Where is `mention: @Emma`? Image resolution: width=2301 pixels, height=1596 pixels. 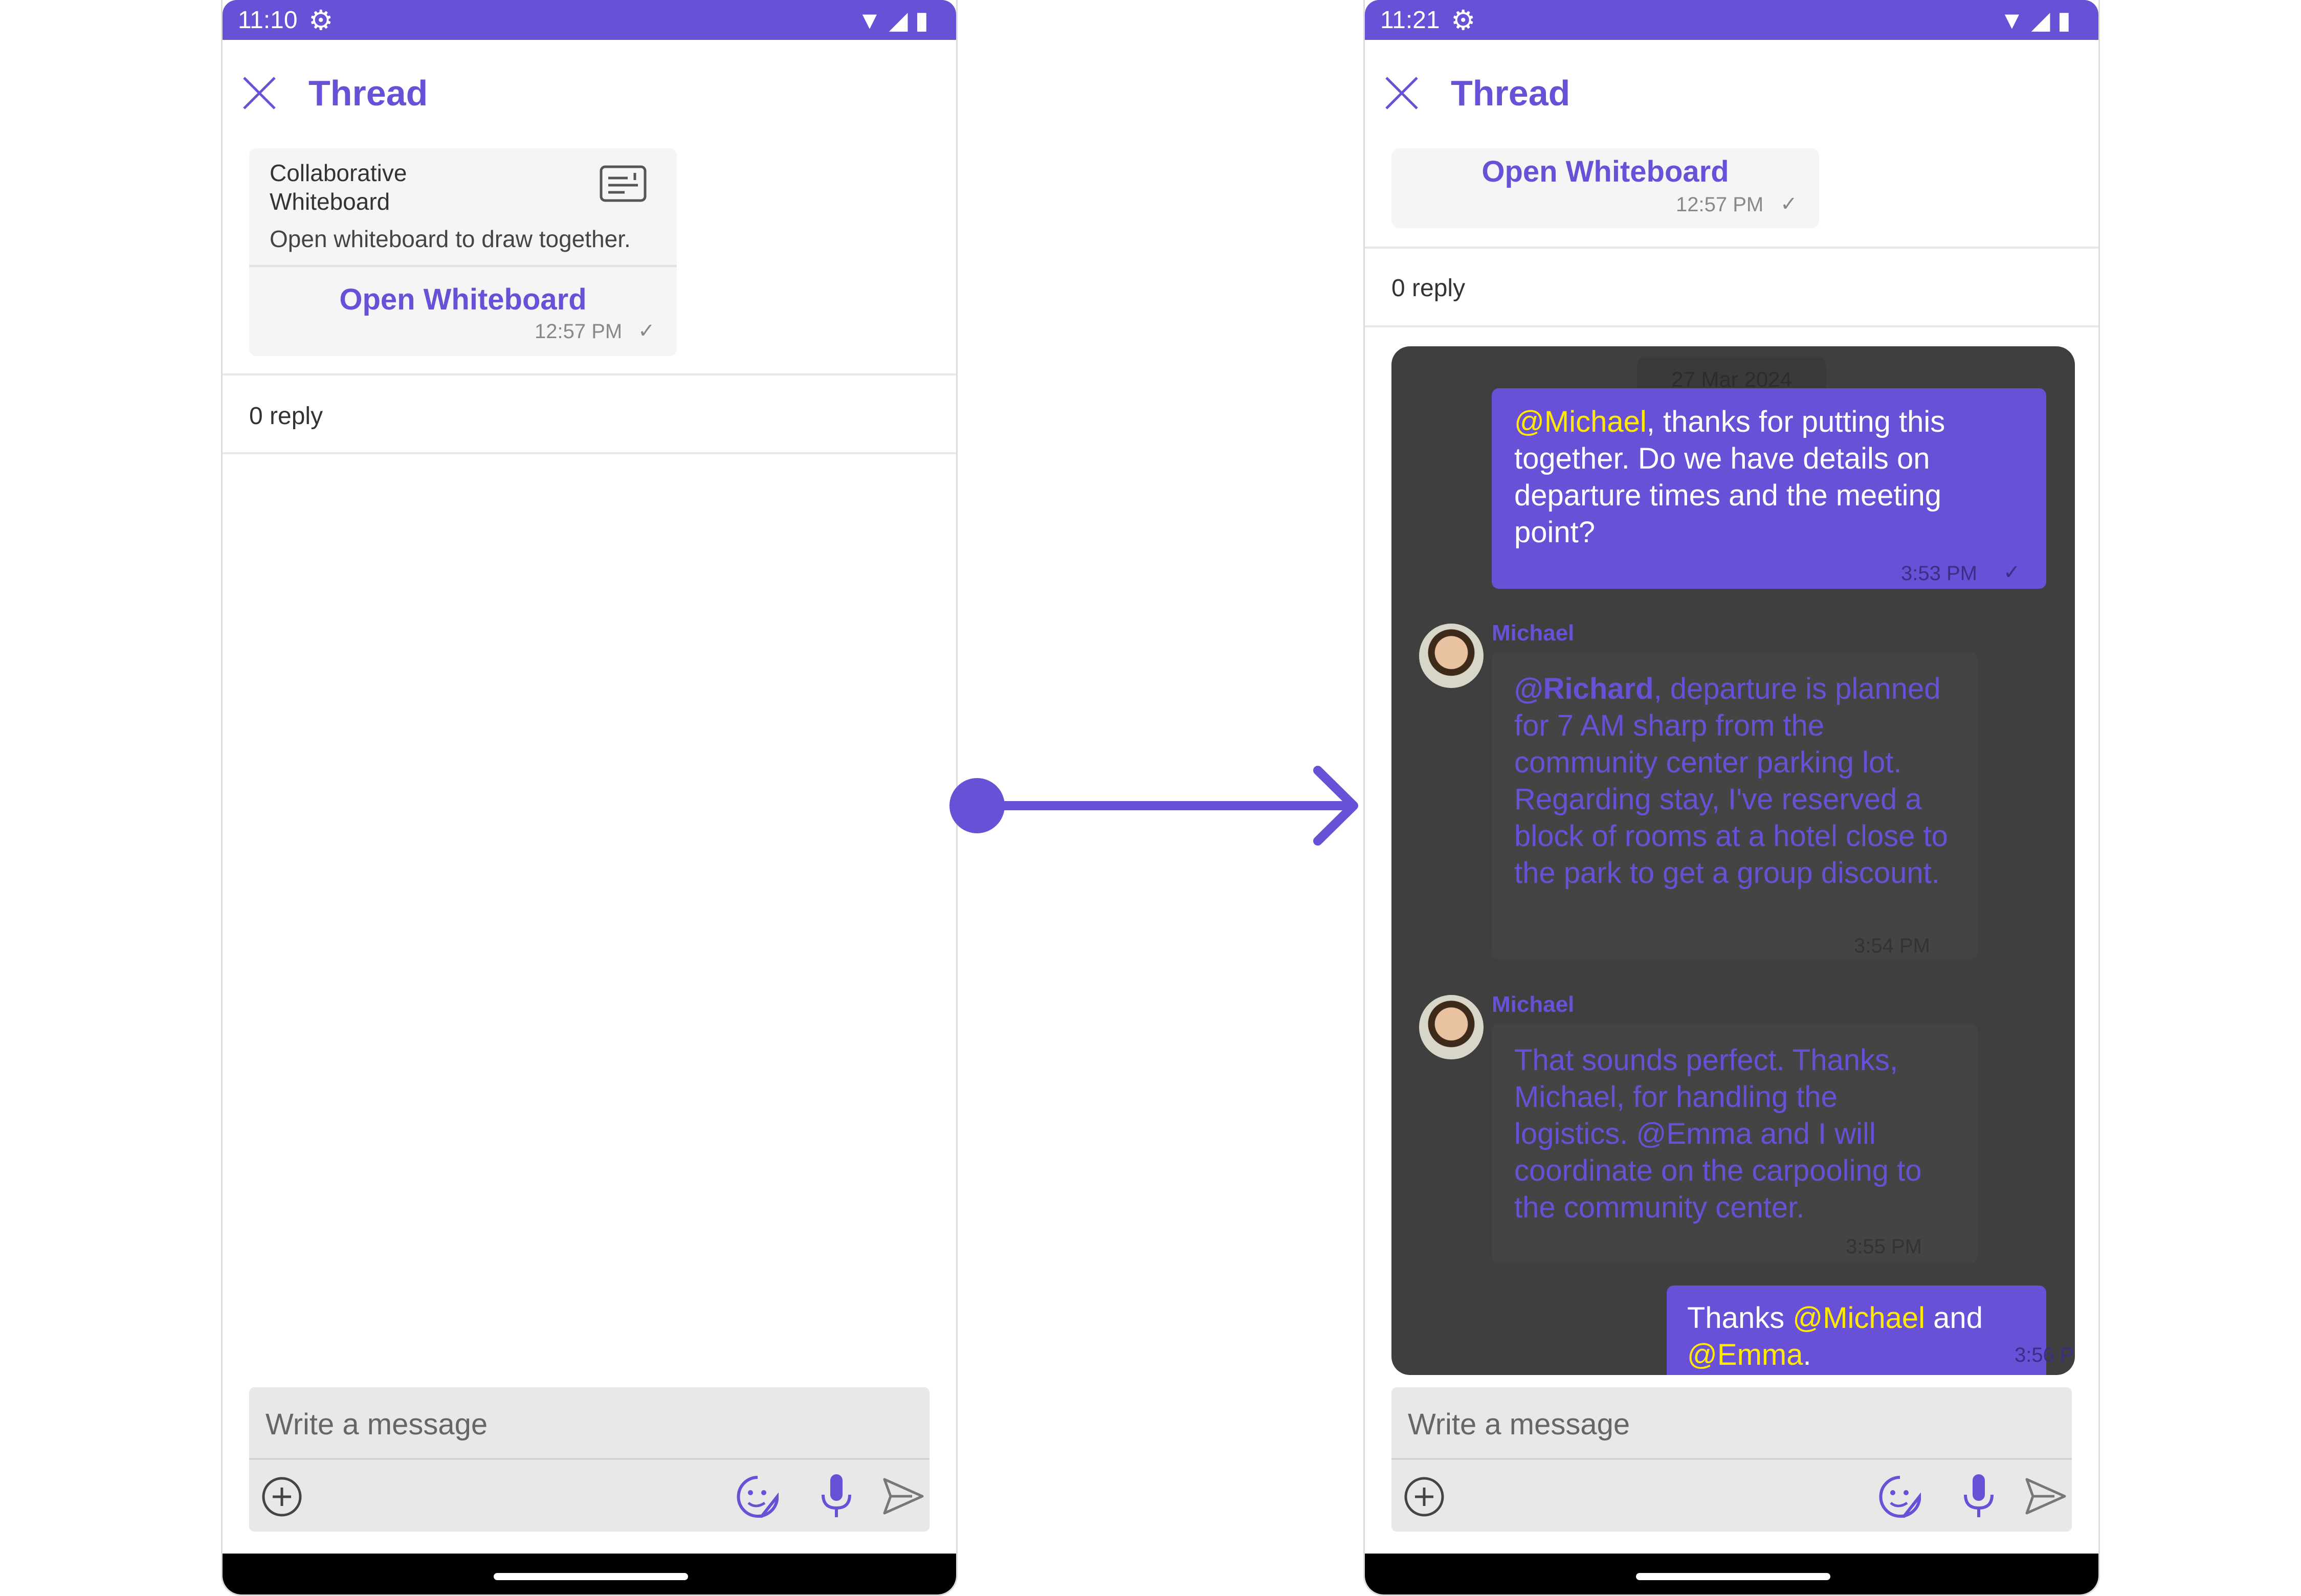 mention: @Emma is located at coordinates (1745, 1354).